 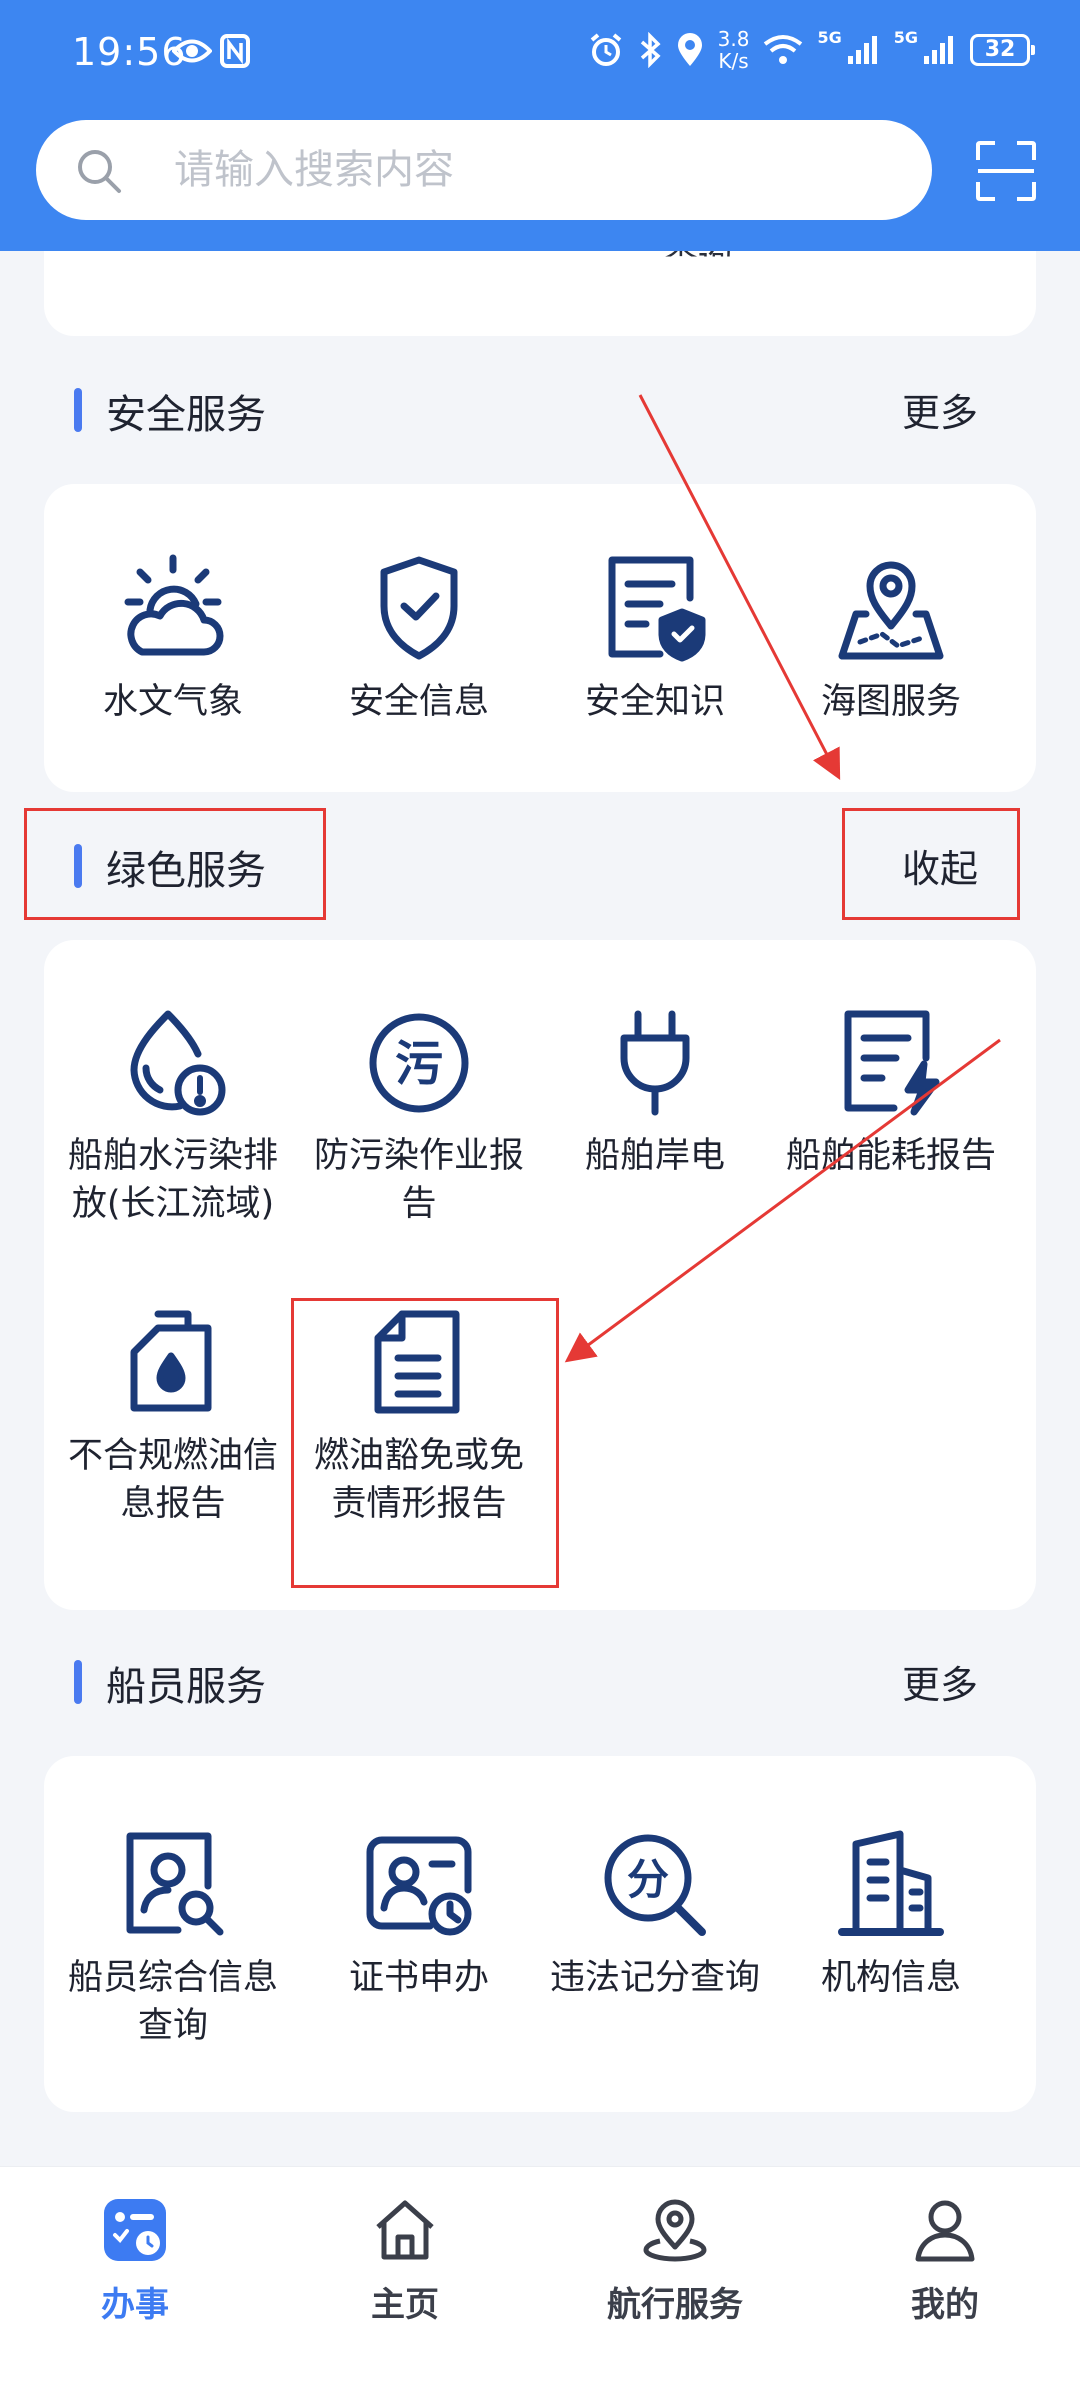 What do you see at coordinates (135, 2230) in the screenshot?
I see `services-tab-icon` at bounding box center [135, 2230].